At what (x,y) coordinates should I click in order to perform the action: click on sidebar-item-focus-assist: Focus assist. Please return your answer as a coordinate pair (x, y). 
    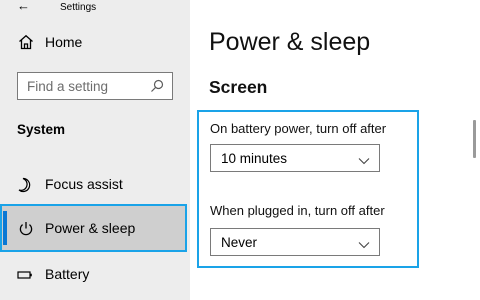
    Looking at the image, I should click on (95, 184).